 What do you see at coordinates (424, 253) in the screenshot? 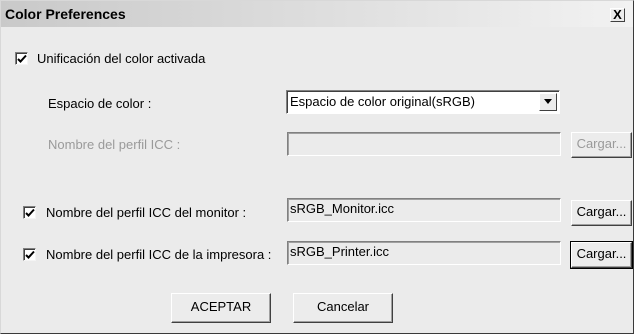
I see `printer-profile-field: sRGB_Printer.icc` at bounding box center [424, 253].